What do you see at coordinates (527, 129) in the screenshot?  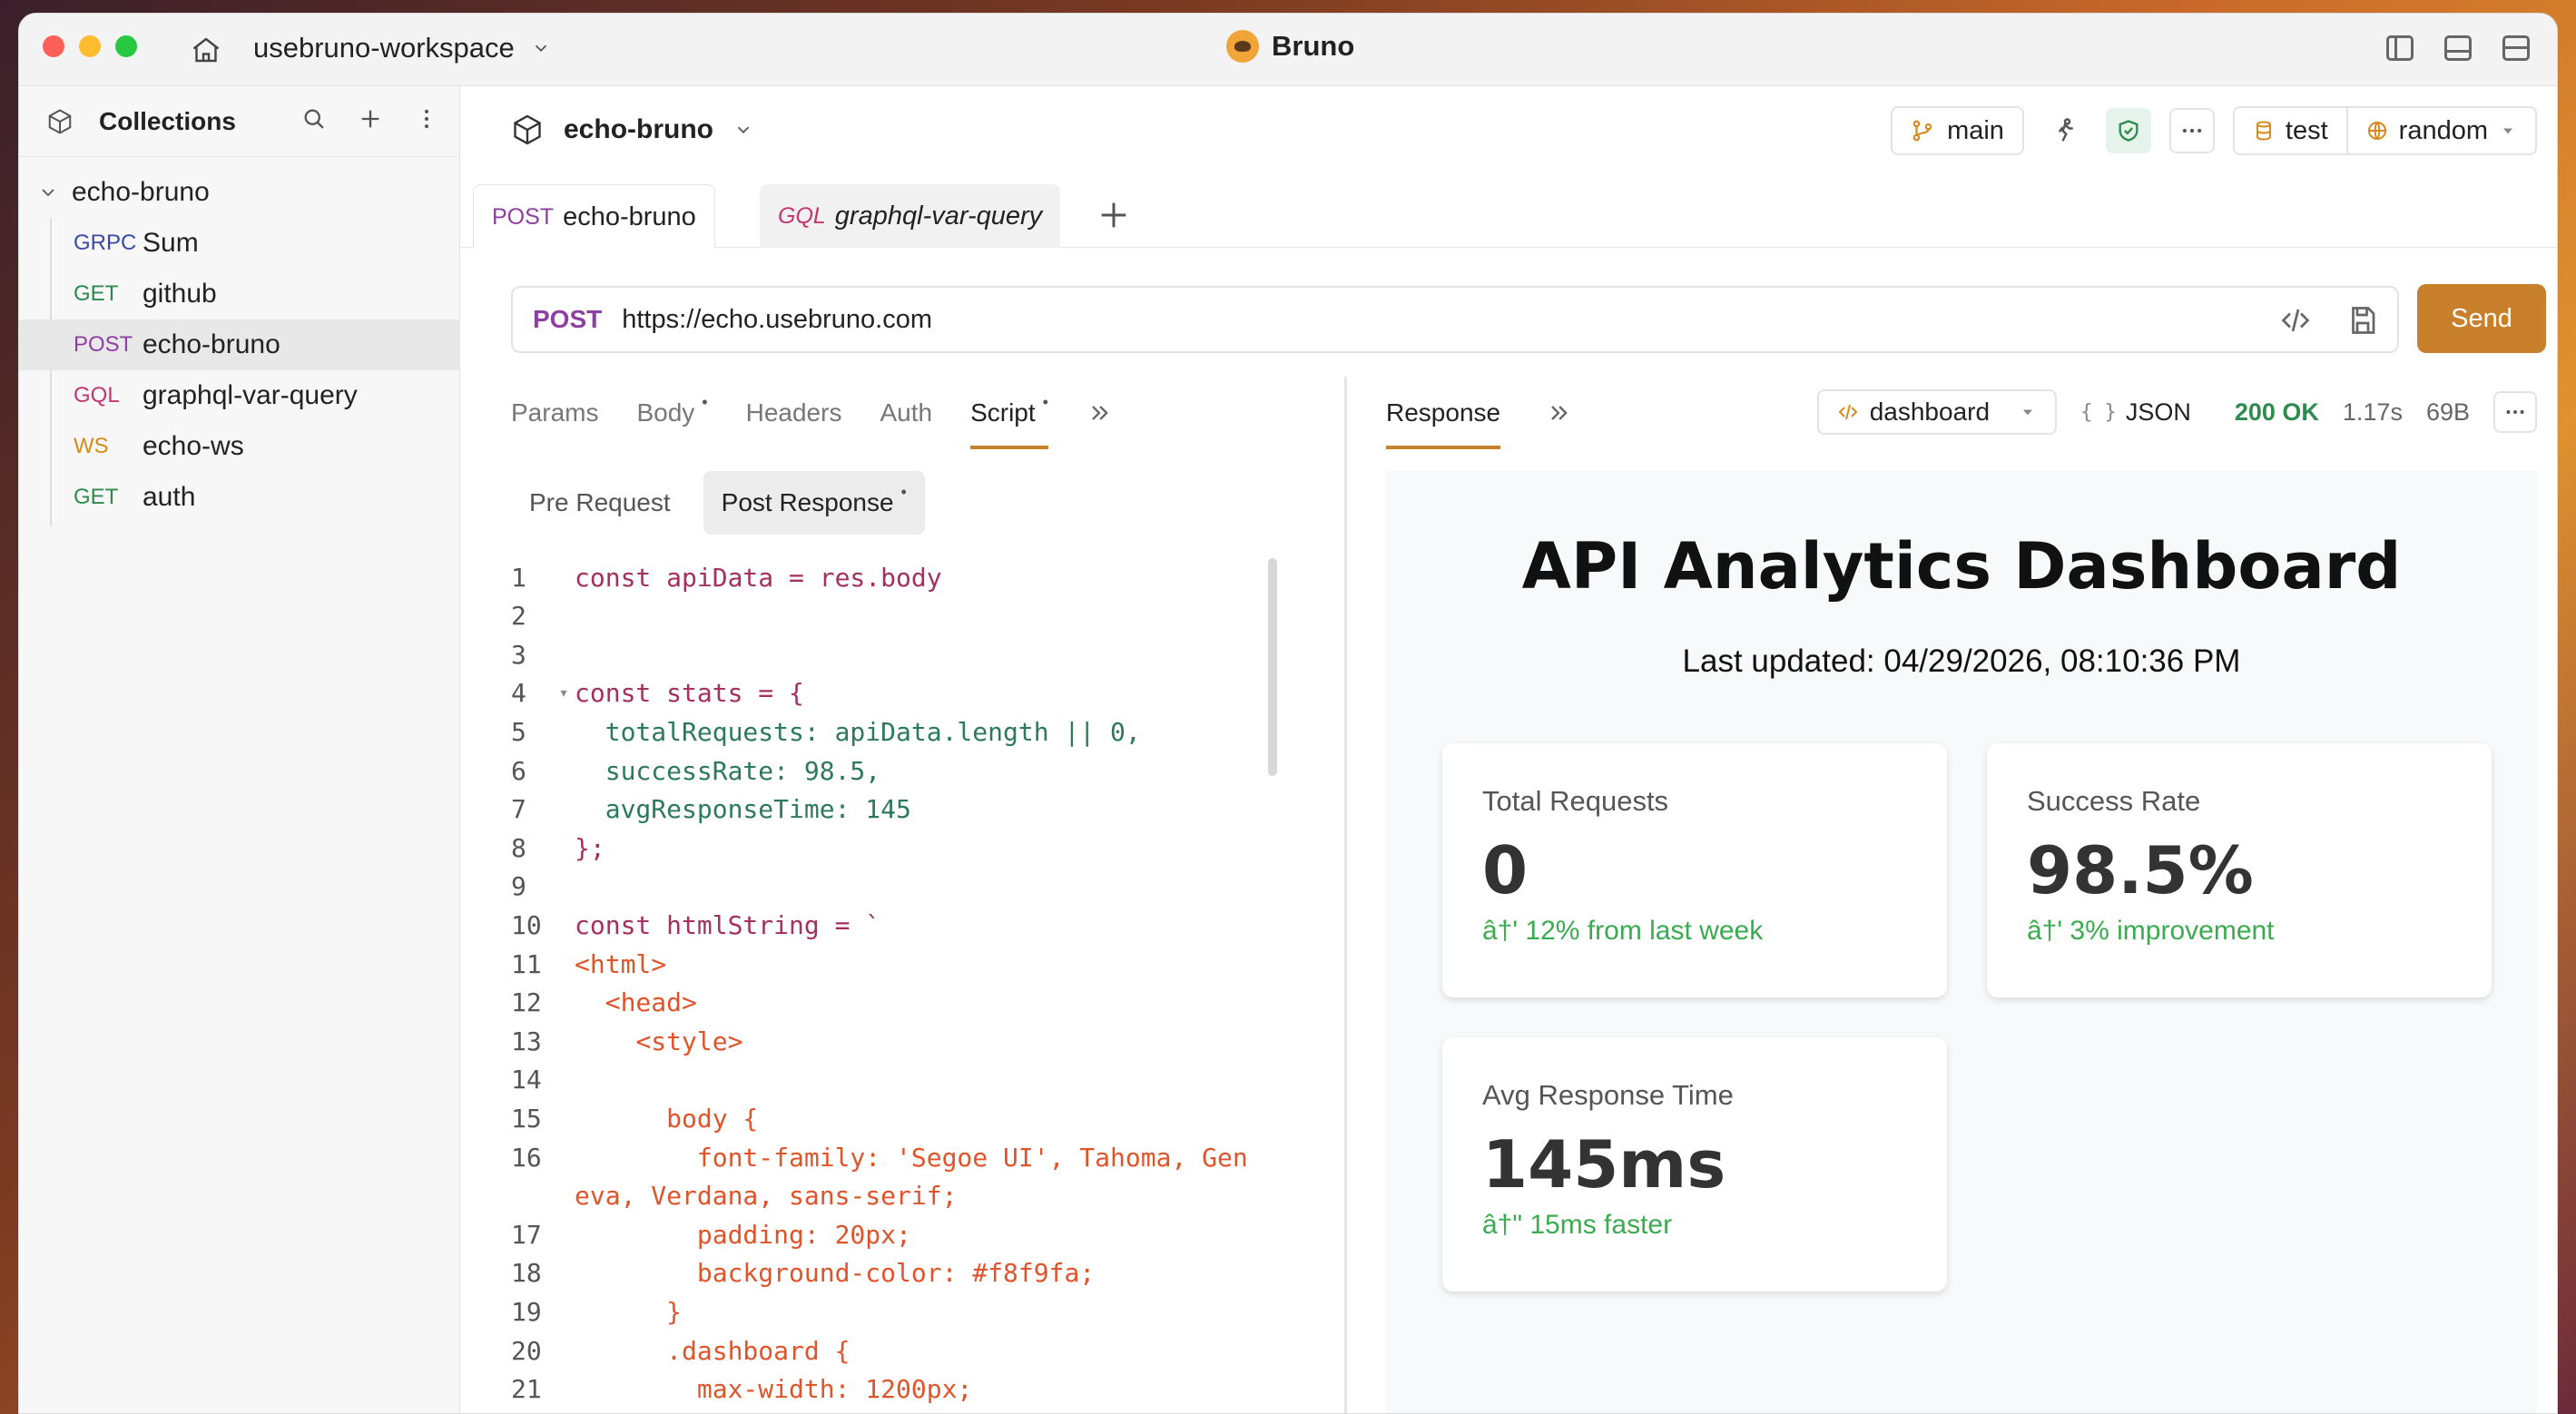 I see `collection-cube-icon` at bounding box center [527, 129].